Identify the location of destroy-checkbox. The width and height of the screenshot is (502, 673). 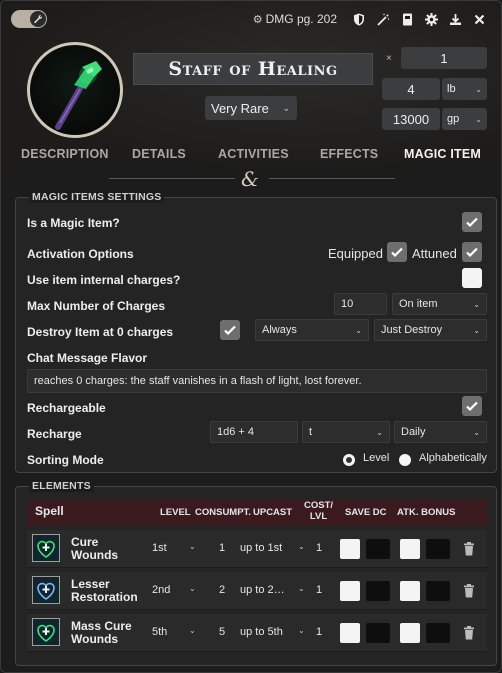
(230, 330).